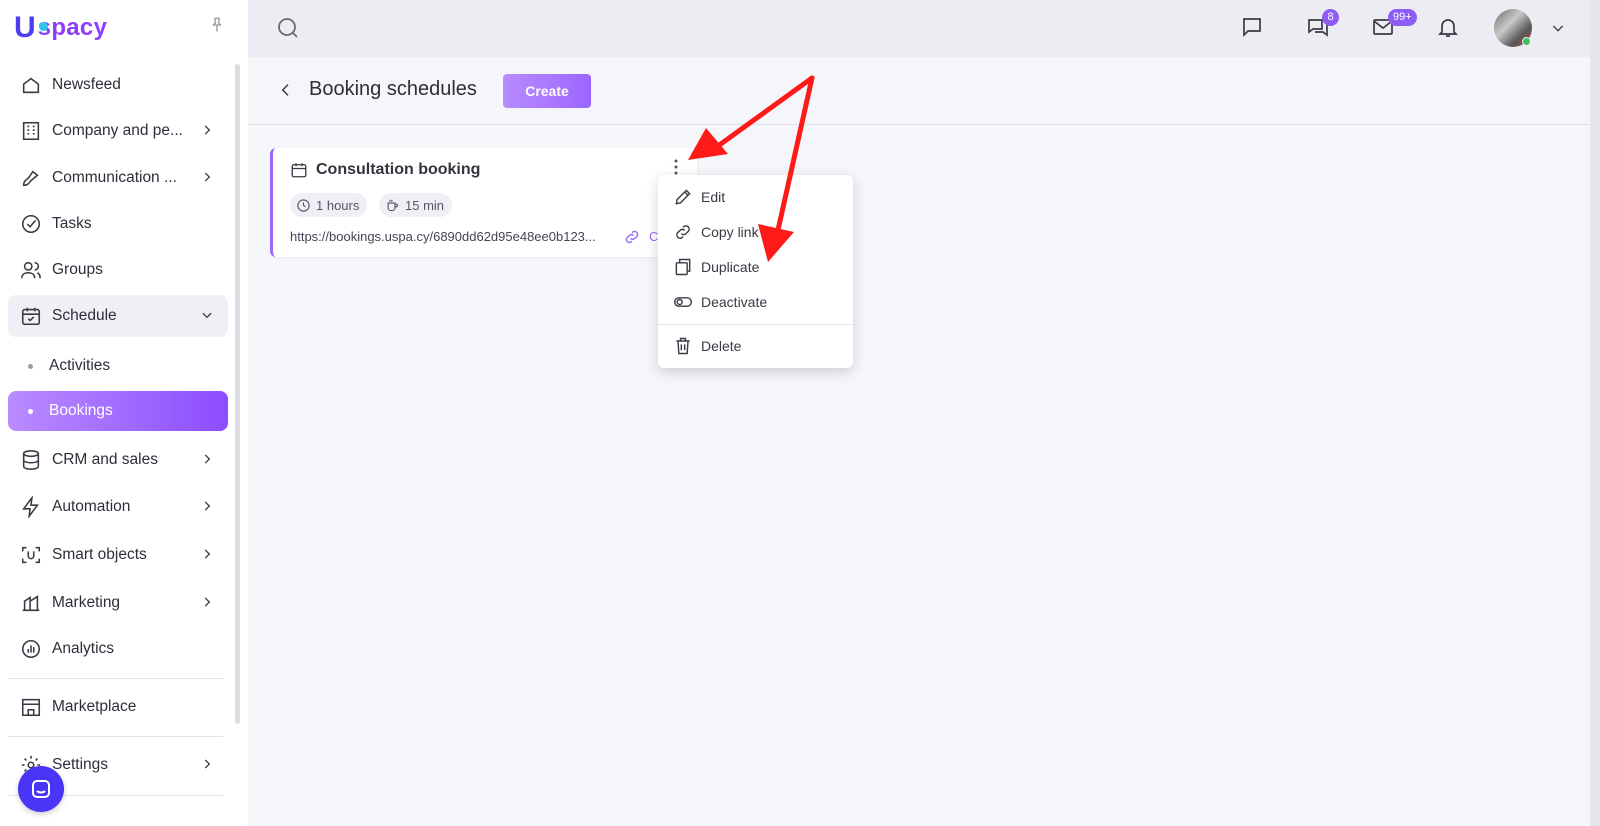 This screenshot has width=1600, height=826. I want to click on logo-text: spacy, so click(72, 27).